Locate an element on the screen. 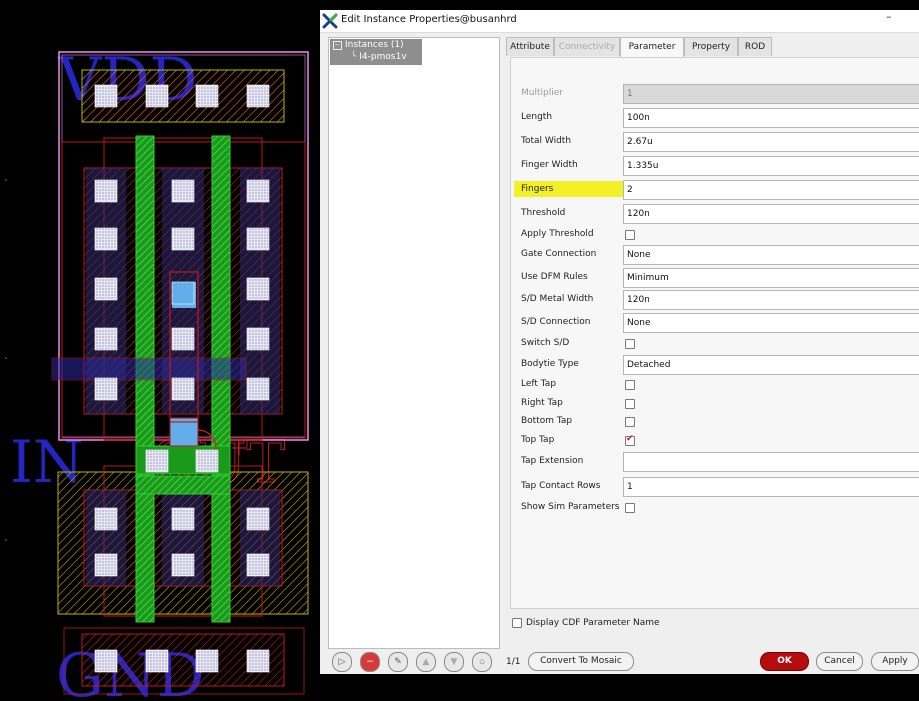 The height and width of the screenshot is (701, 919). fingers-label: Fingers is located at coordinates (537, 189).